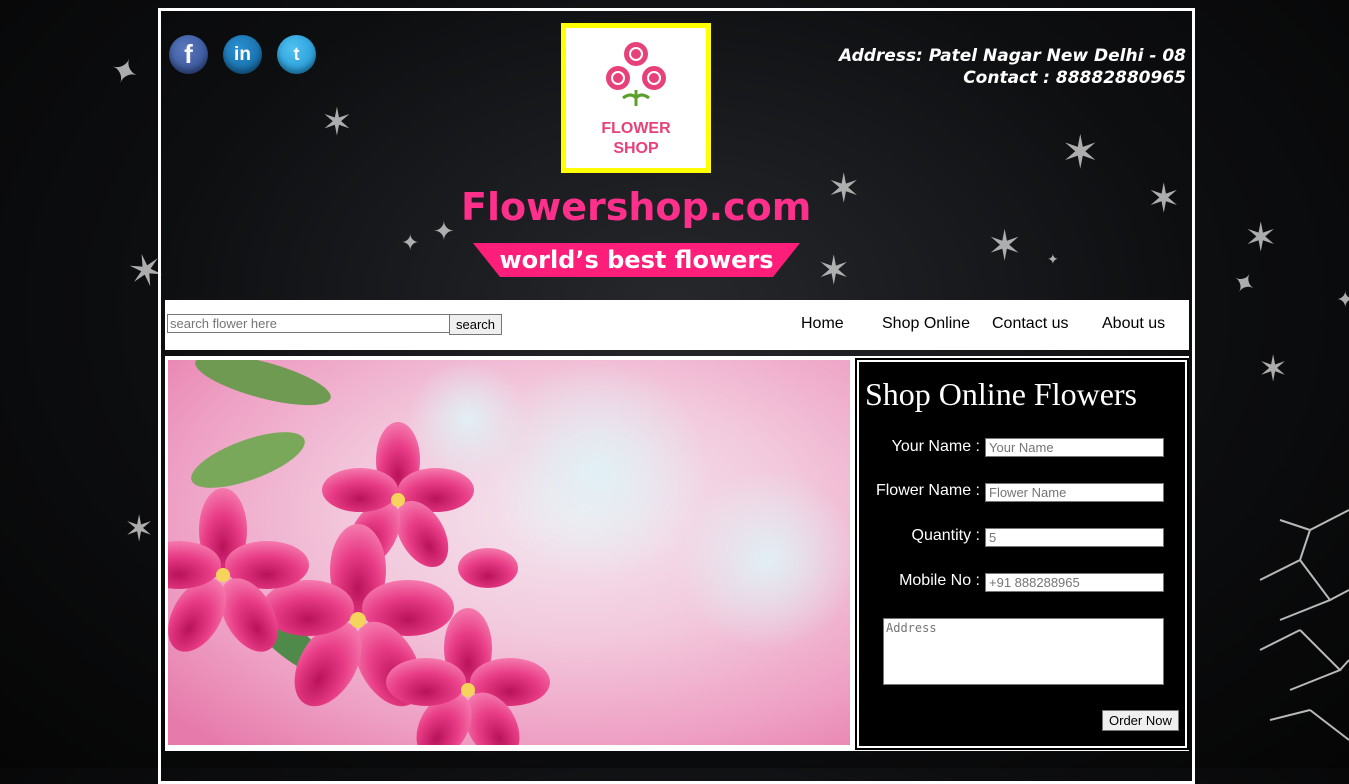 Image resolution: width=1349 pixels, height=784 pixels. Describe the element at coordinates (1074, 492) in the screenshot. I see `flower-name-input` at that location.